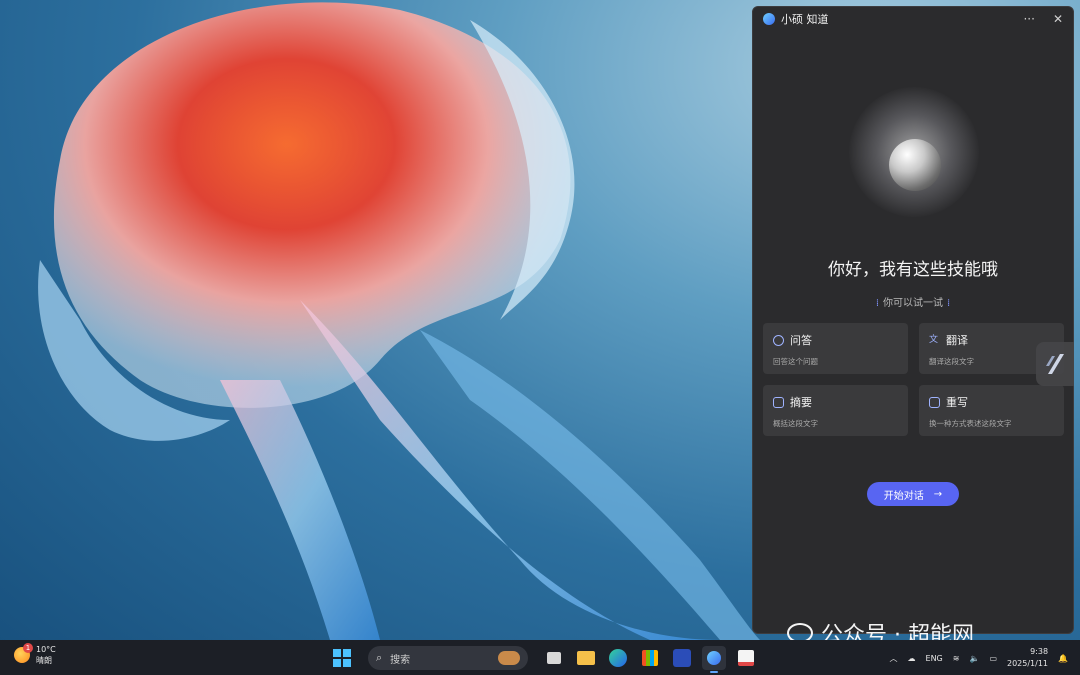 The width and height of the screenshot is (1080, 675). Describe the element at coordinates (46, 649) in the screenshot. I see `weather-temp: 10°C` at that location.